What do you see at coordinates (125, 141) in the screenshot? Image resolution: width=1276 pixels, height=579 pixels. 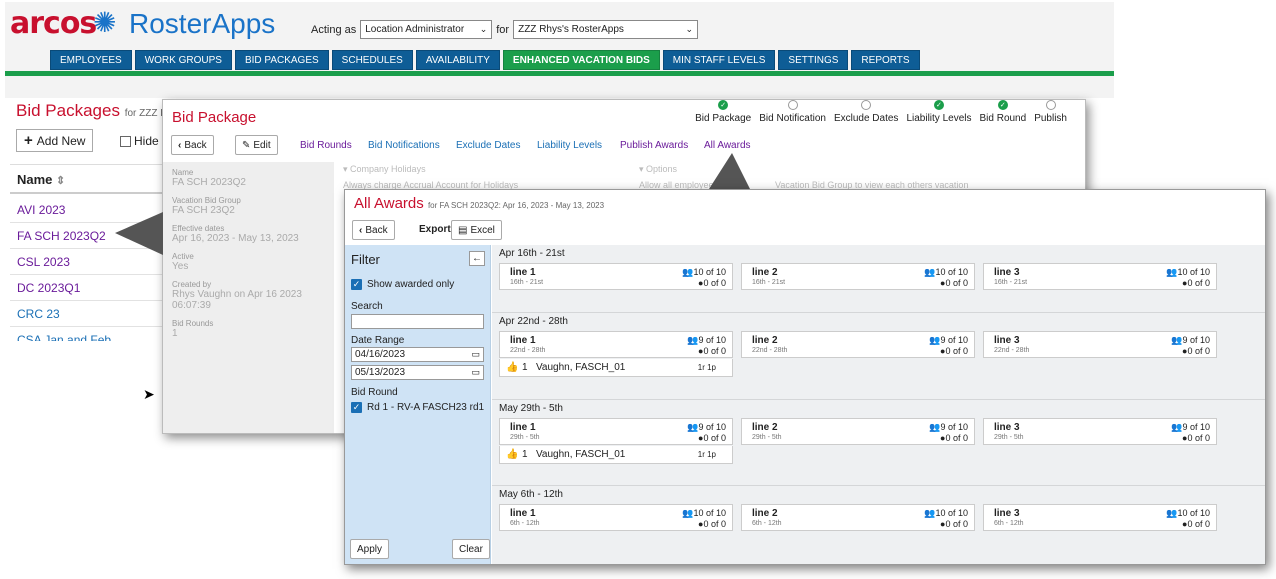 I see `checkbox-box` at bounding box center [125, 141].